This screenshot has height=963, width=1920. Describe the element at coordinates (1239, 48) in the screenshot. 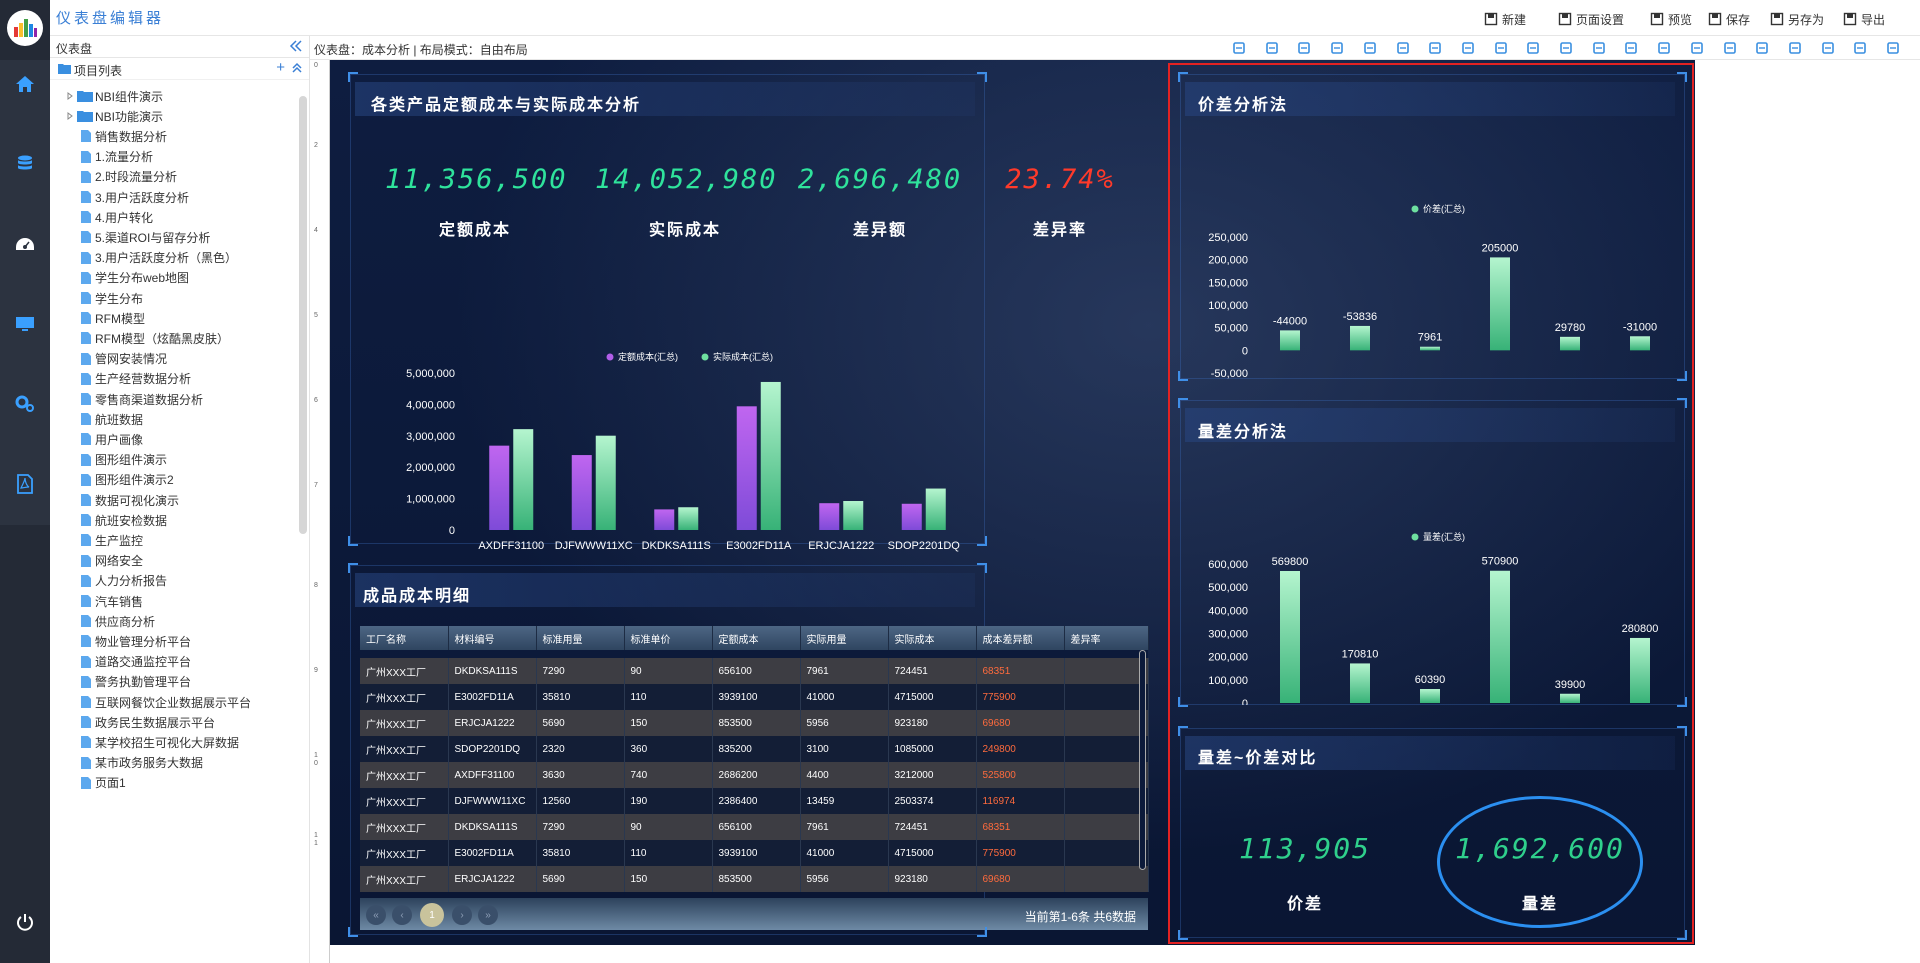

I see `link-icon` at that location.